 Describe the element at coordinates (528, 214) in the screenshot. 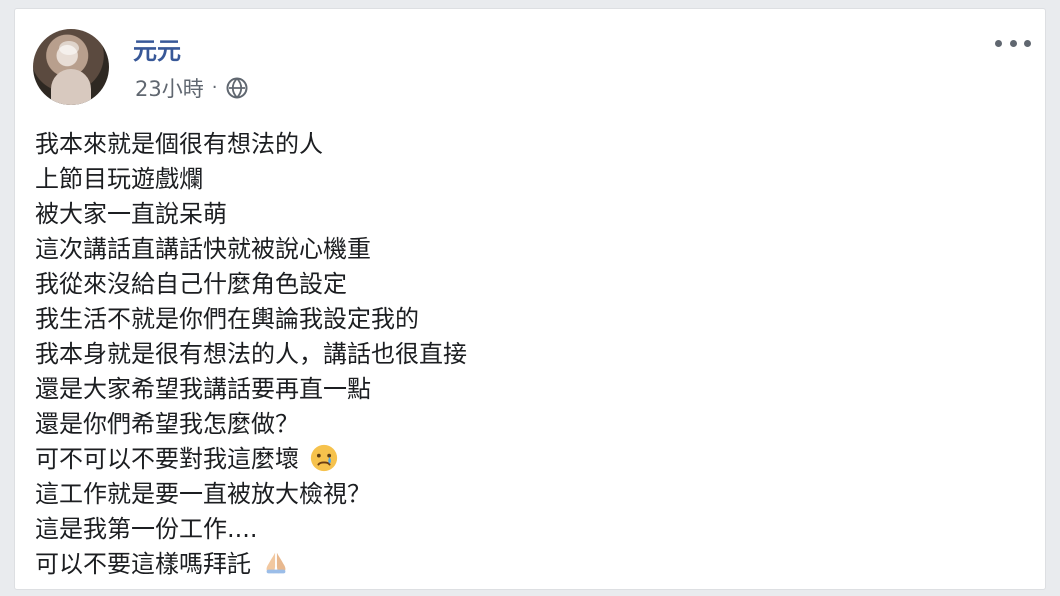

I see `post-line: 被大家一直說呆萌` at that location.